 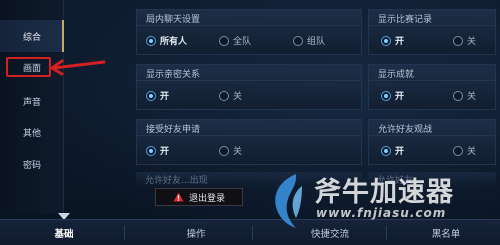 I want to click on warning-icon, so click(x=178, y=197).